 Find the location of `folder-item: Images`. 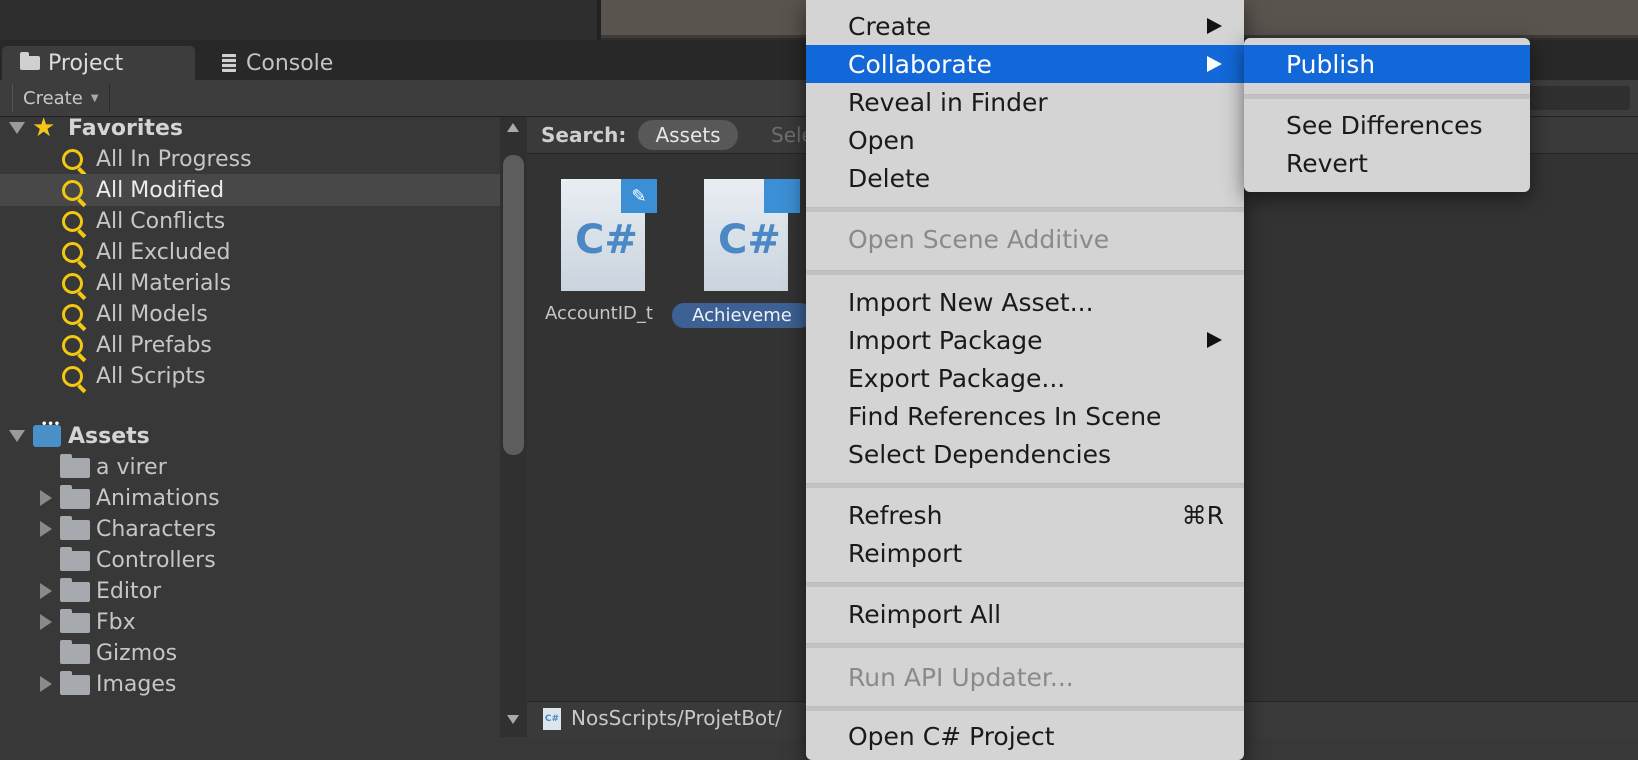

folder-item: Images is located at coordinates (250, 684).